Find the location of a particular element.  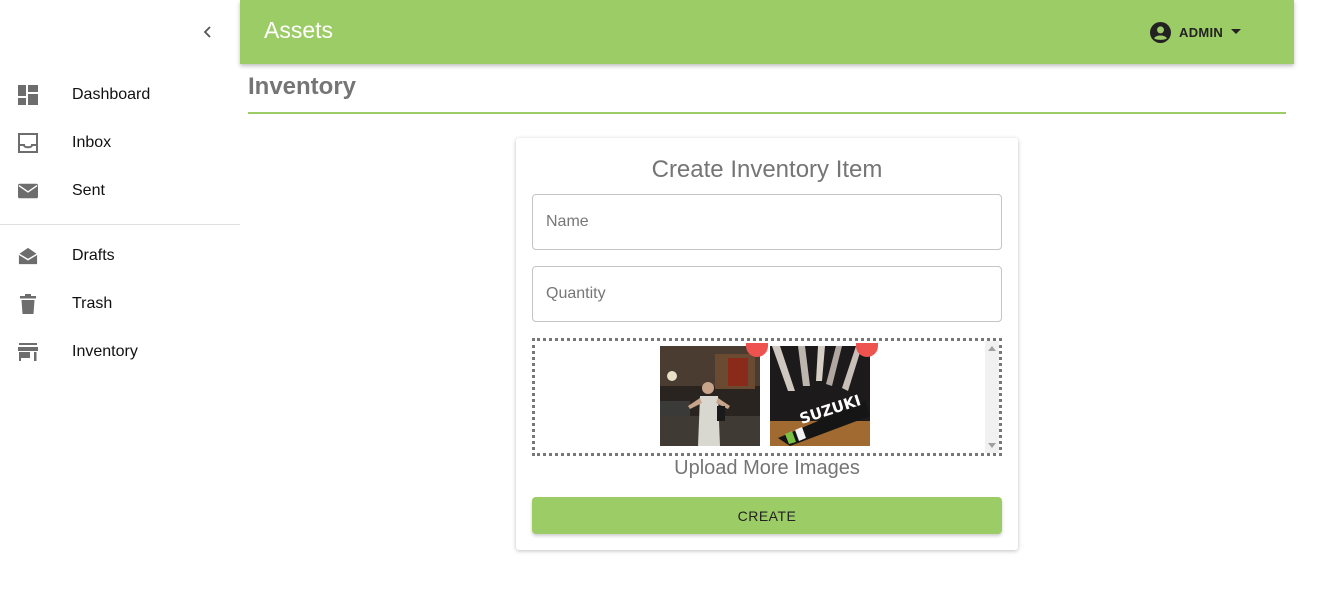

thumbnail-image-person is located at coordinates (710, 396).